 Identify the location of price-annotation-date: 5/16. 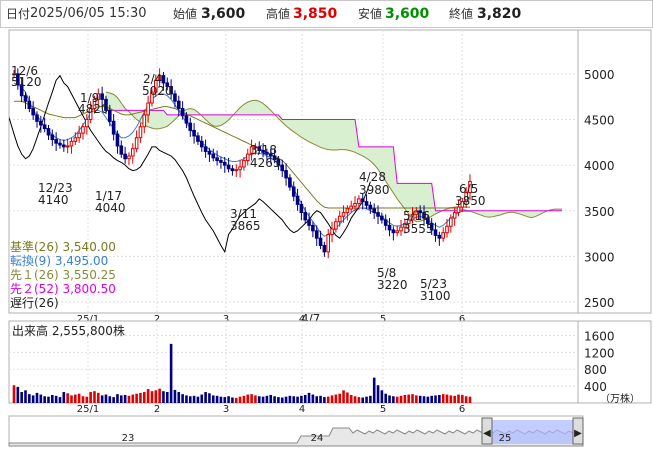
(416, 216).